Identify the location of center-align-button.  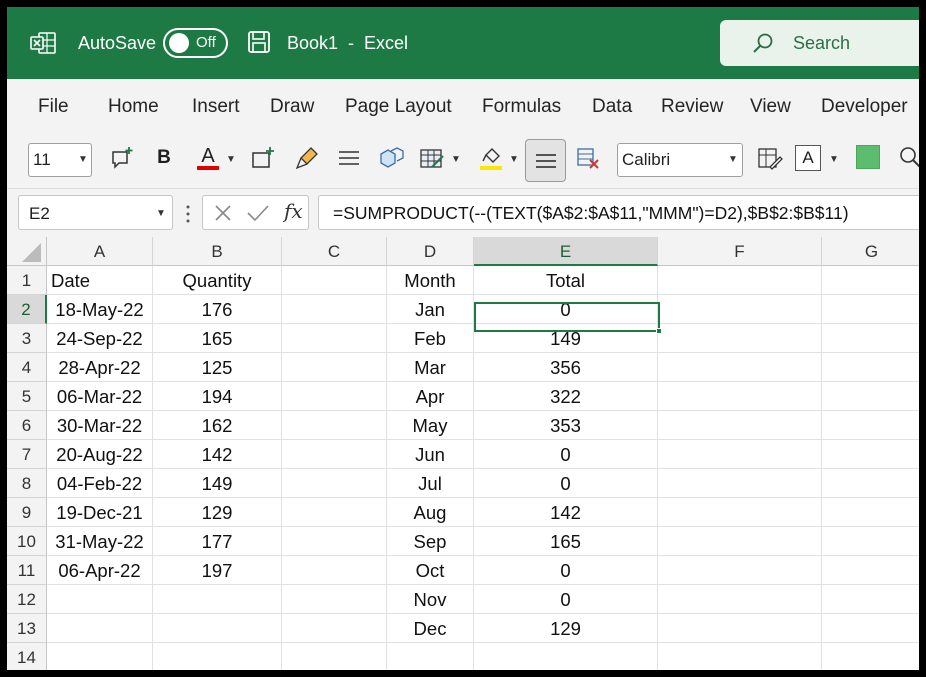
(545, 160).